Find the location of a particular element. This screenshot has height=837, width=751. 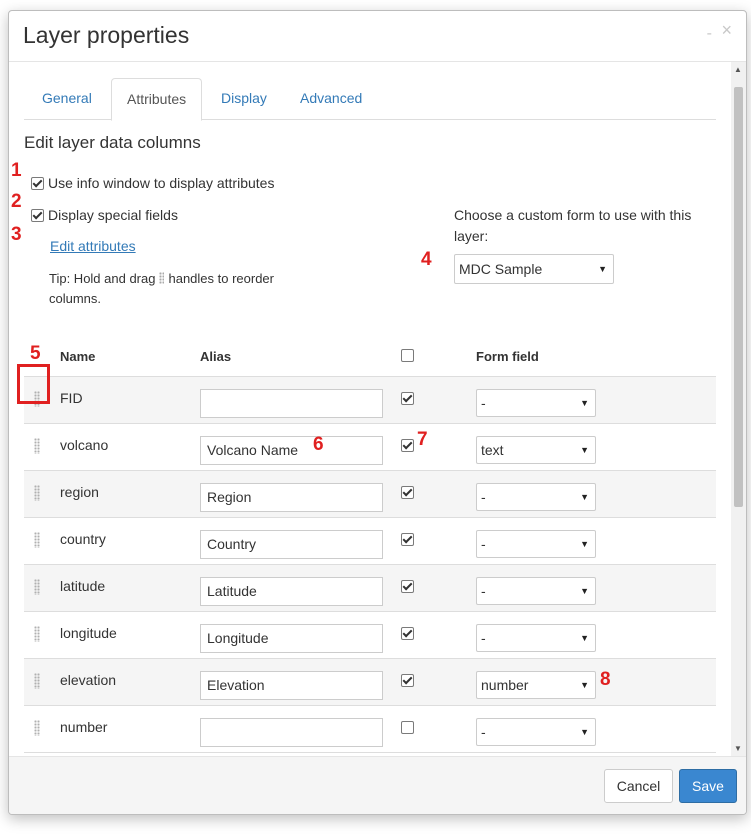

scroll-down-icon: ▼ is located at coordinates (738, 748).